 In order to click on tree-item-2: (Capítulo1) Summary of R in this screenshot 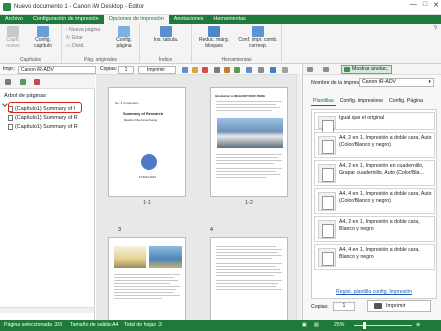, I will do `click(43, 118)`.